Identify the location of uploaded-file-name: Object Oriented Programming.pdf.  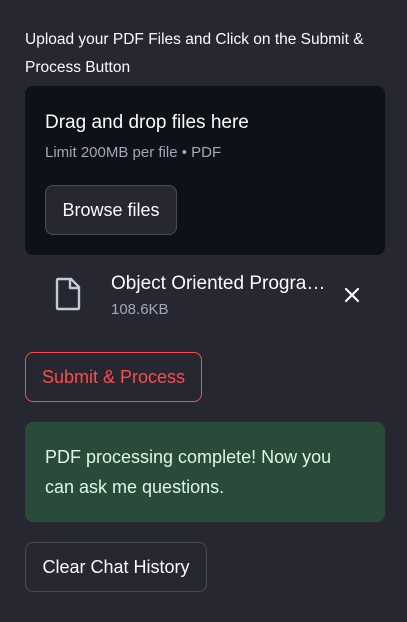
(226, 283).